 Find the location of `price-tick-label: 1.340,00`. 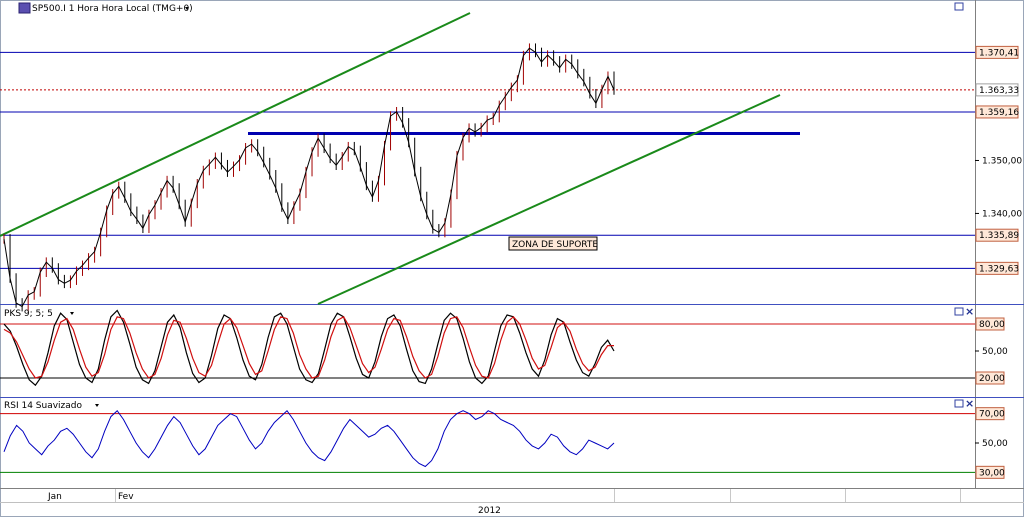

price-tick-label: 1.340,00 is located at coordinates (1002, 214).